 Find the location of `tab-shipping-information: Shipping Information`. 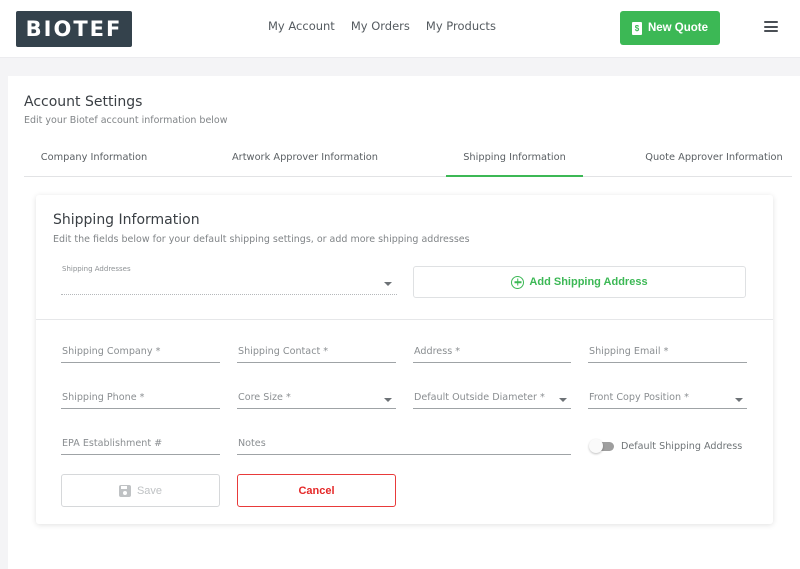

tab-shipping-information: Shipping Information is located at coordinates (514, 161).